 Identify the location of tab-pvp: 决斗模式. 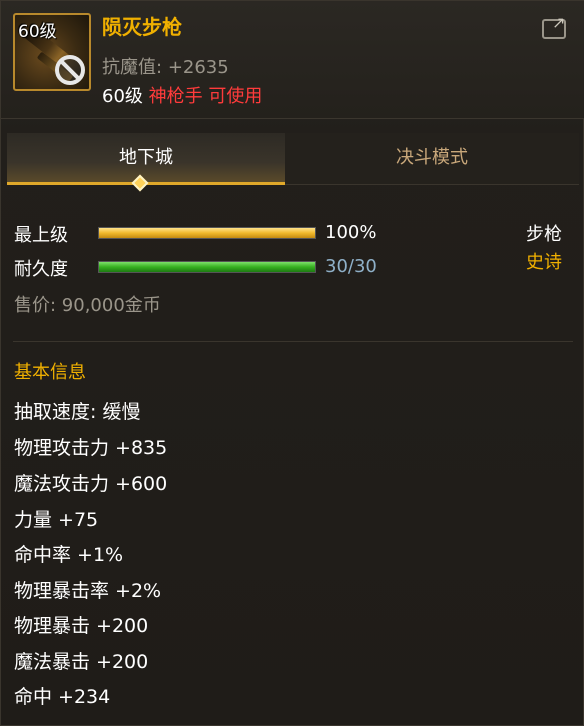
(432, 159).